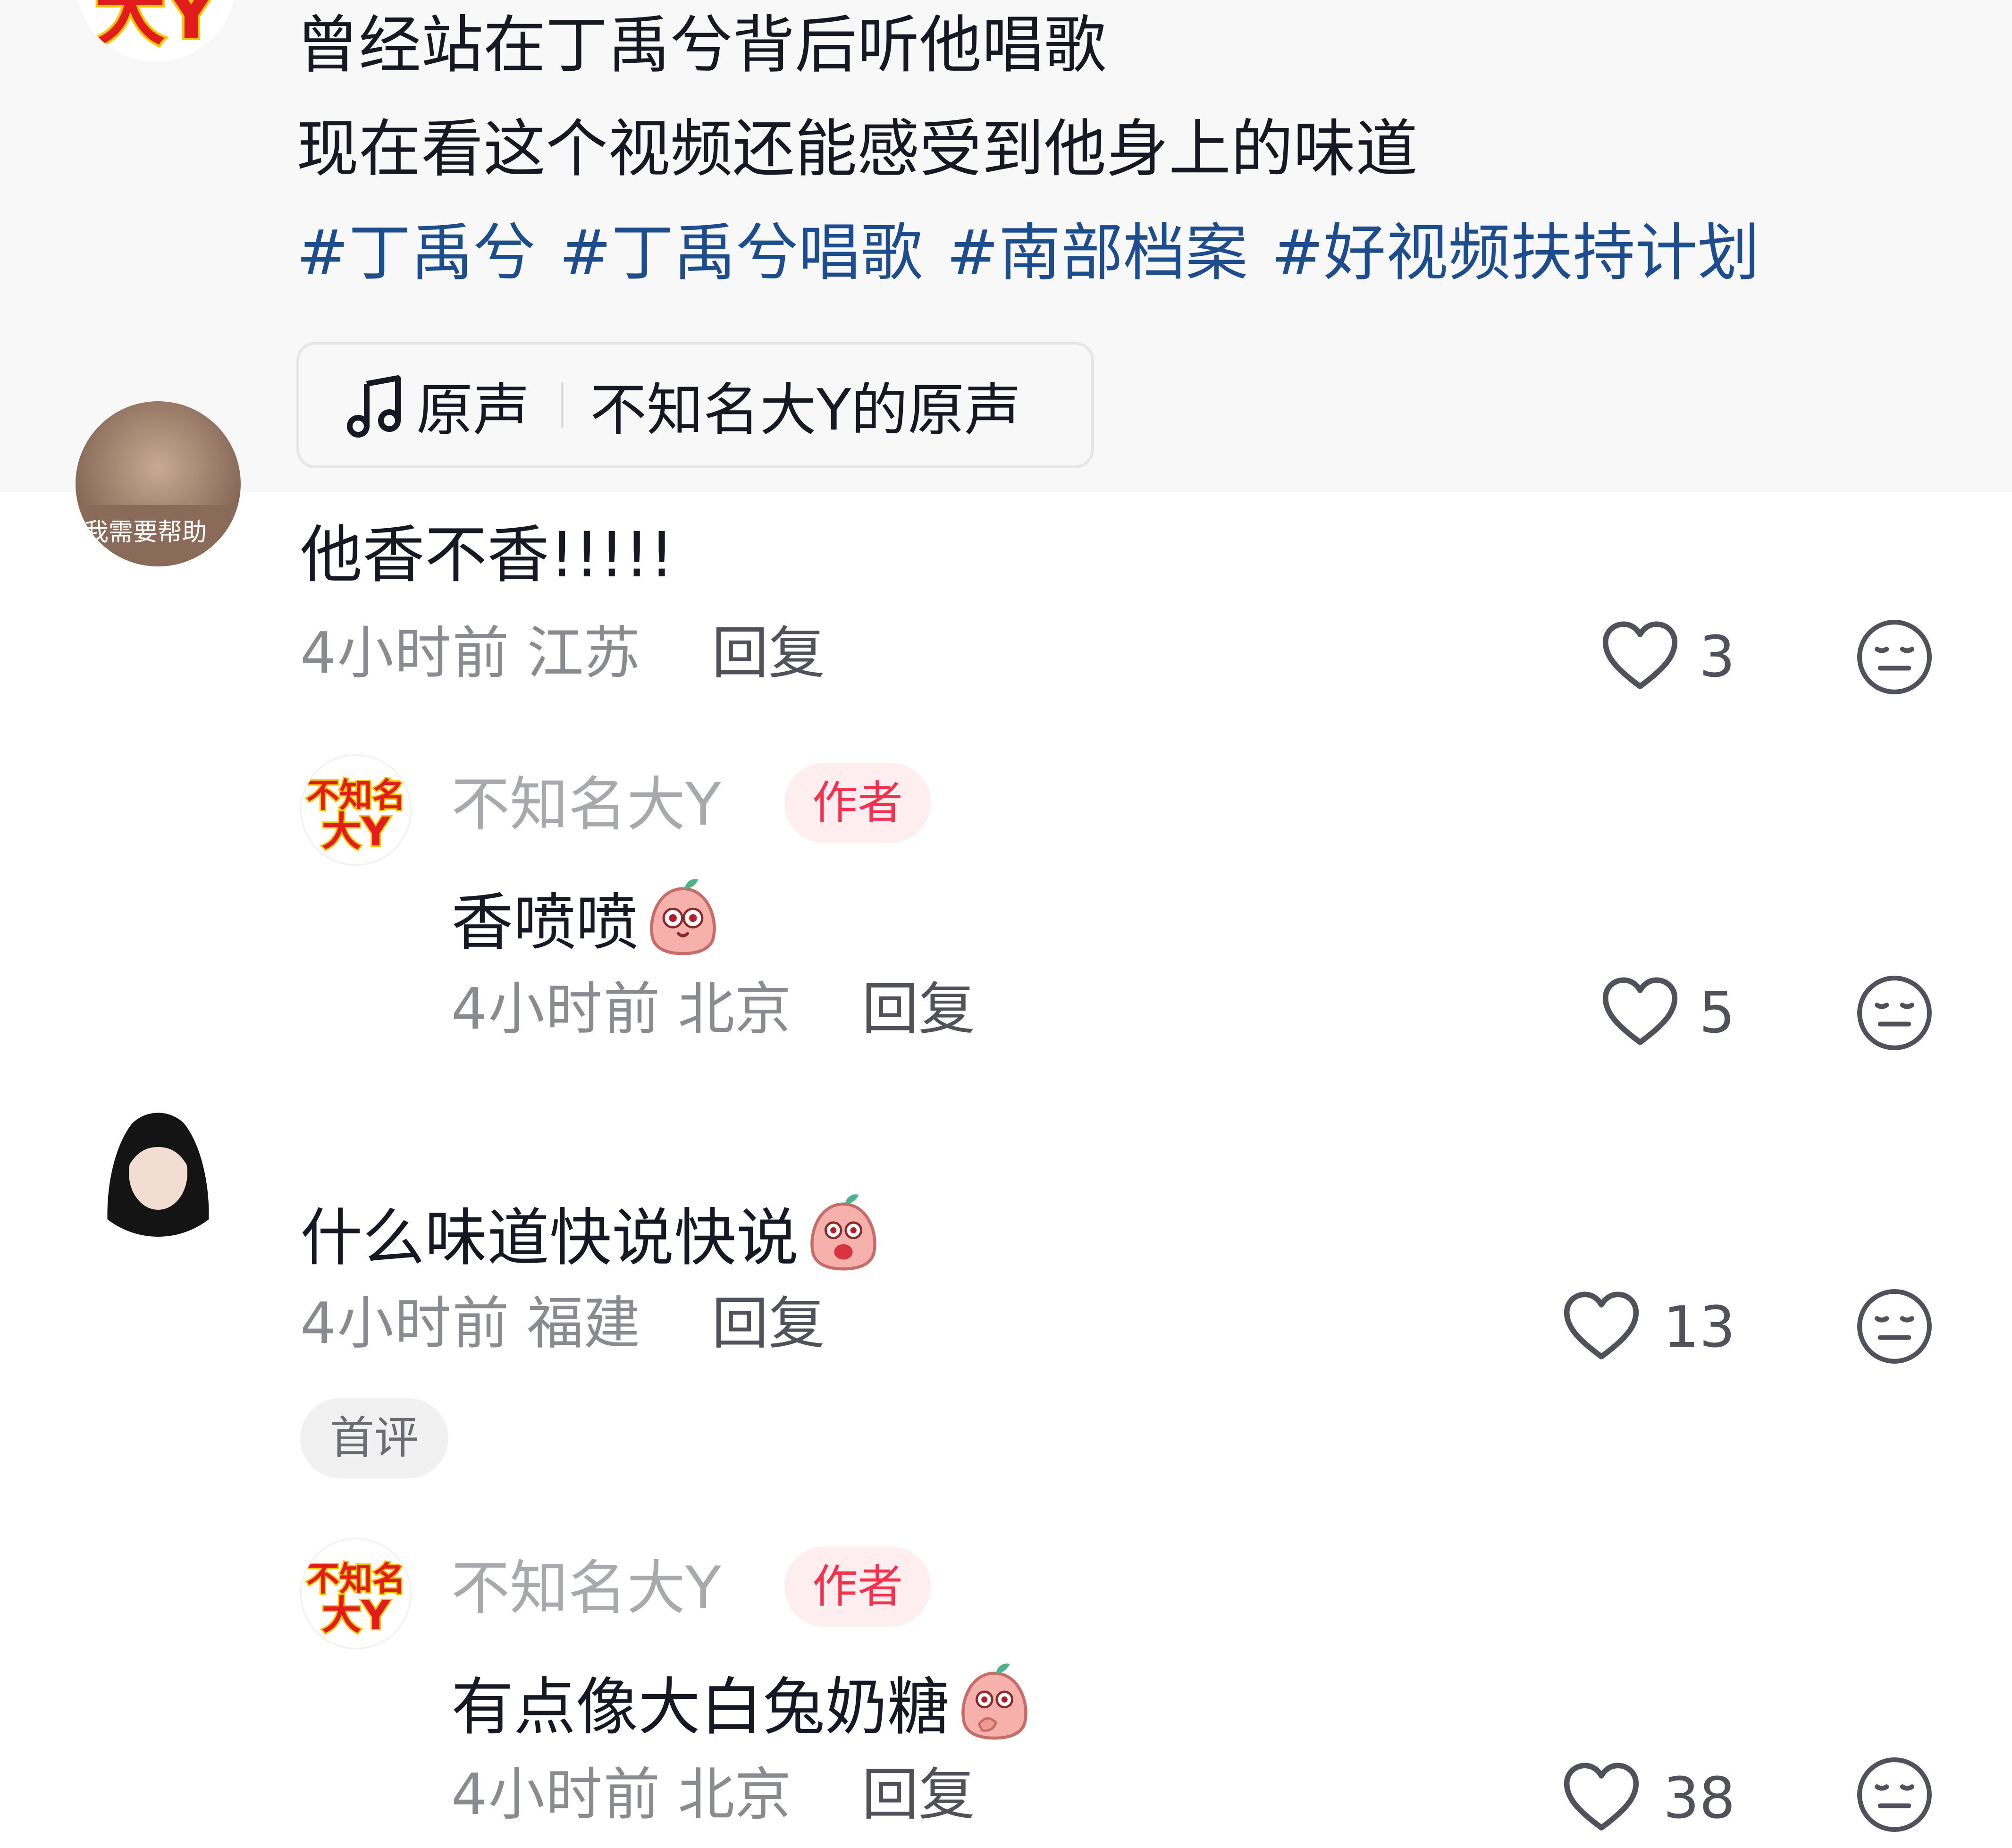  Describe the element at coordinates (1515, 253) in the screenshot. I see `hashtag-link: #好视频扶持计划` at that location.